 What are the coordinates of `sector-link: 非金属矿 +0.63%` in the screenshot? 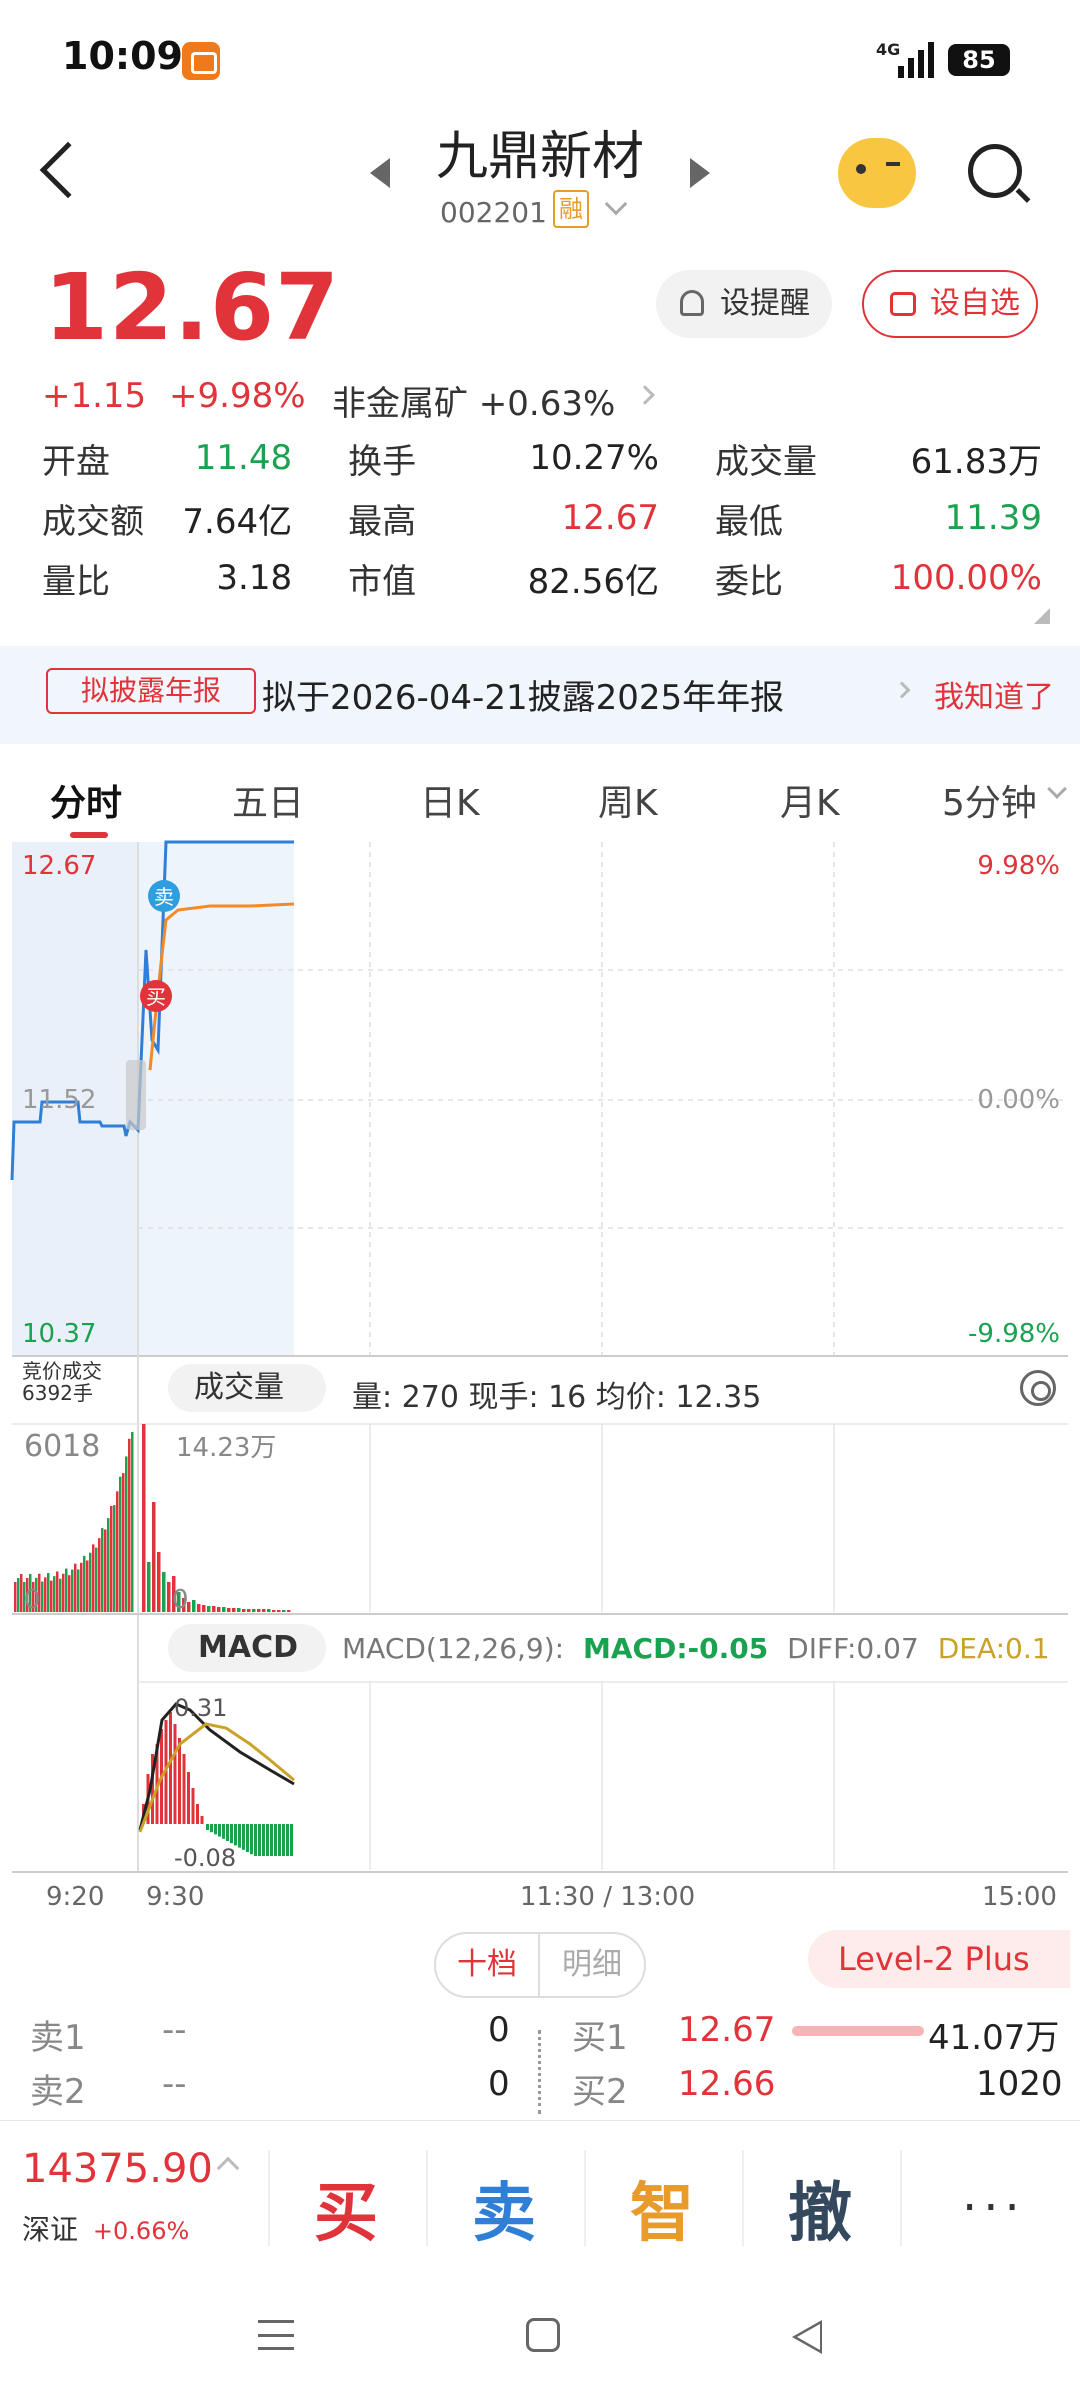 It's located at (493, 400).